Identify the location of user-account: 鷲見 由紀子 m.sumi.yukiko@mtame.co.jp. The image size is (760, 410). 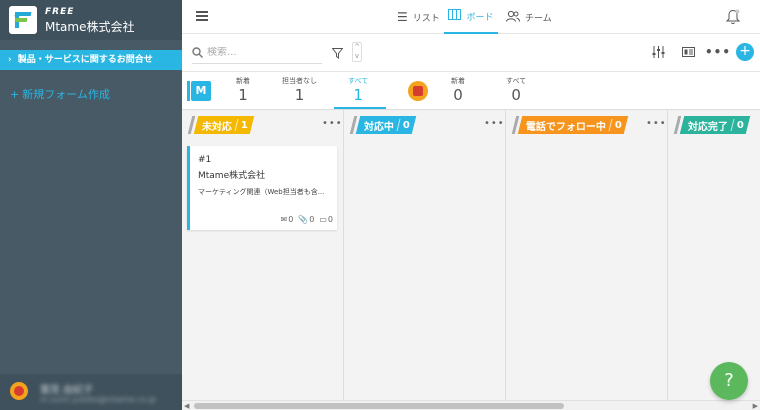
(91, 392).